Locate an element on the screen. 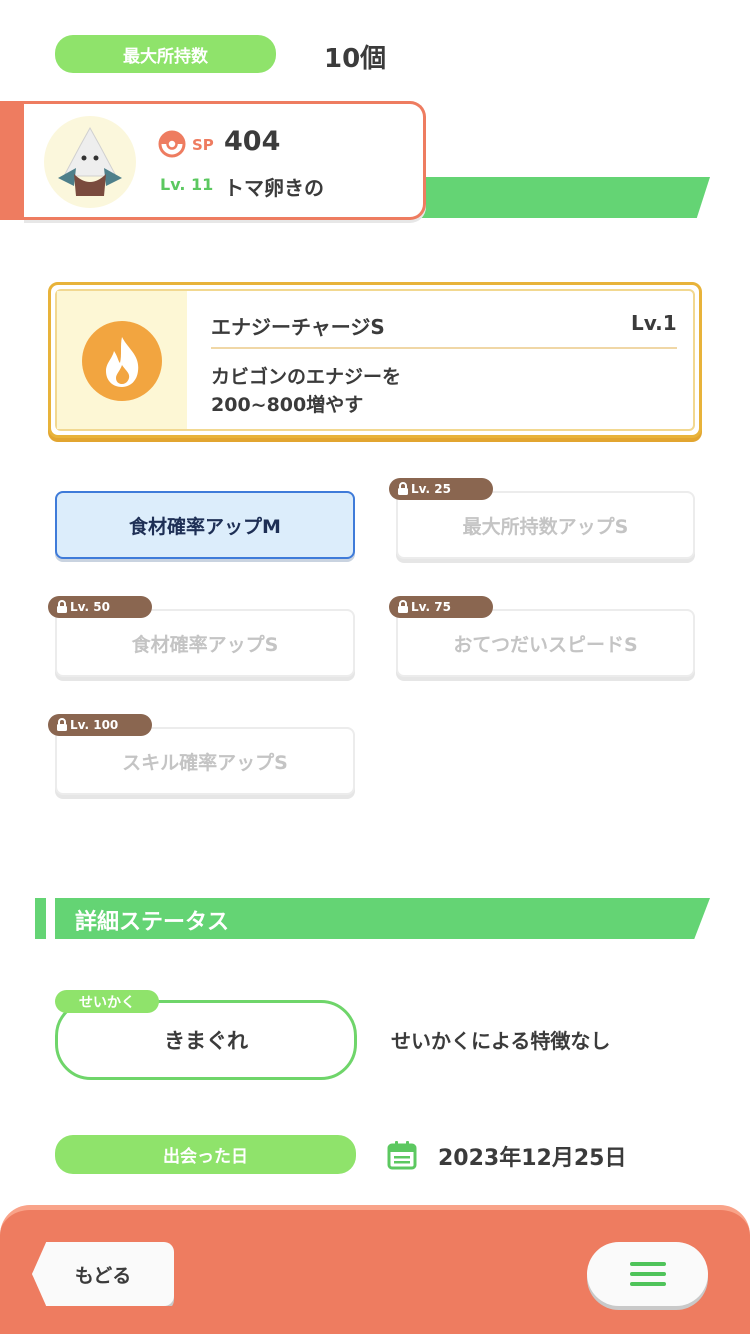 Image resolution: width=750 pixels, height=1334 pixels. detail-section-header: 詳細ステータス is located at coordinates (382, 918).